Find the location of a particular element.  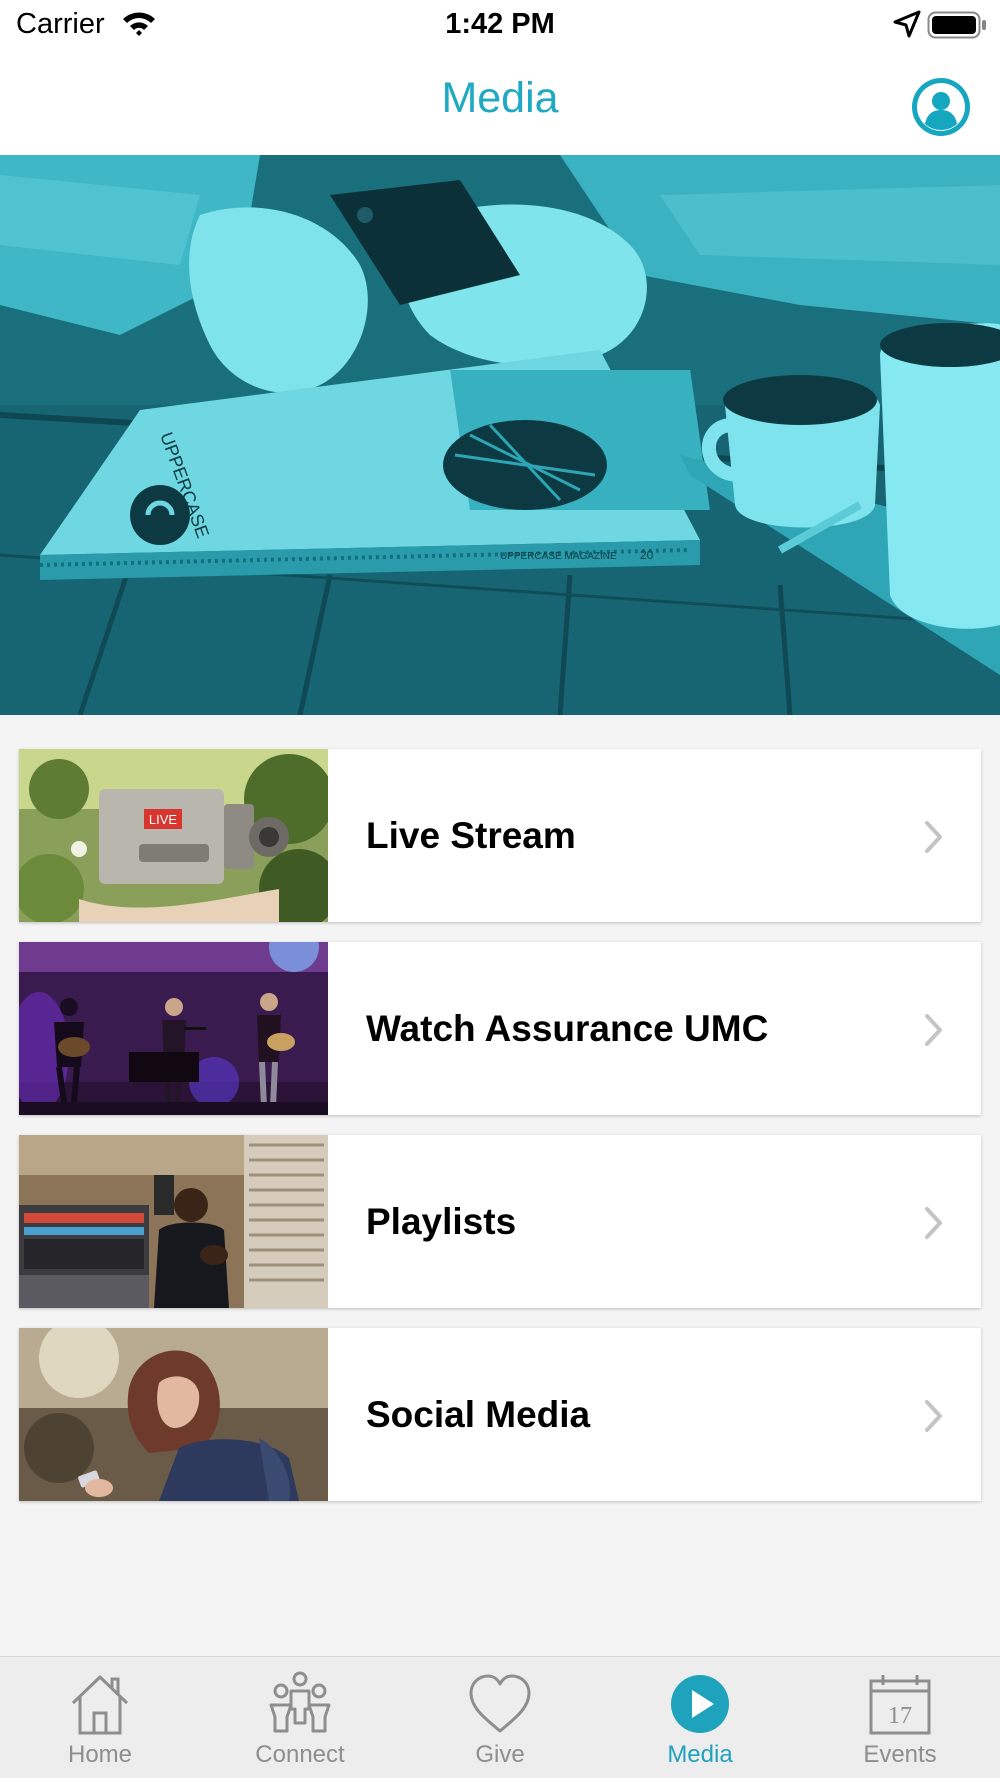

media-item-social-media: Social Media is located at coordinates (500, 1414).